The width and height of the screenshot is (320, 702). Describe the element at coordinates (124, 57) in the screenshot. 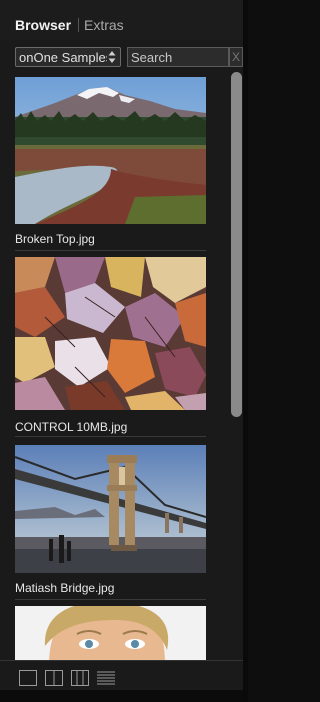

I see `browser-toolbar: onOne Samples Search` at that location.